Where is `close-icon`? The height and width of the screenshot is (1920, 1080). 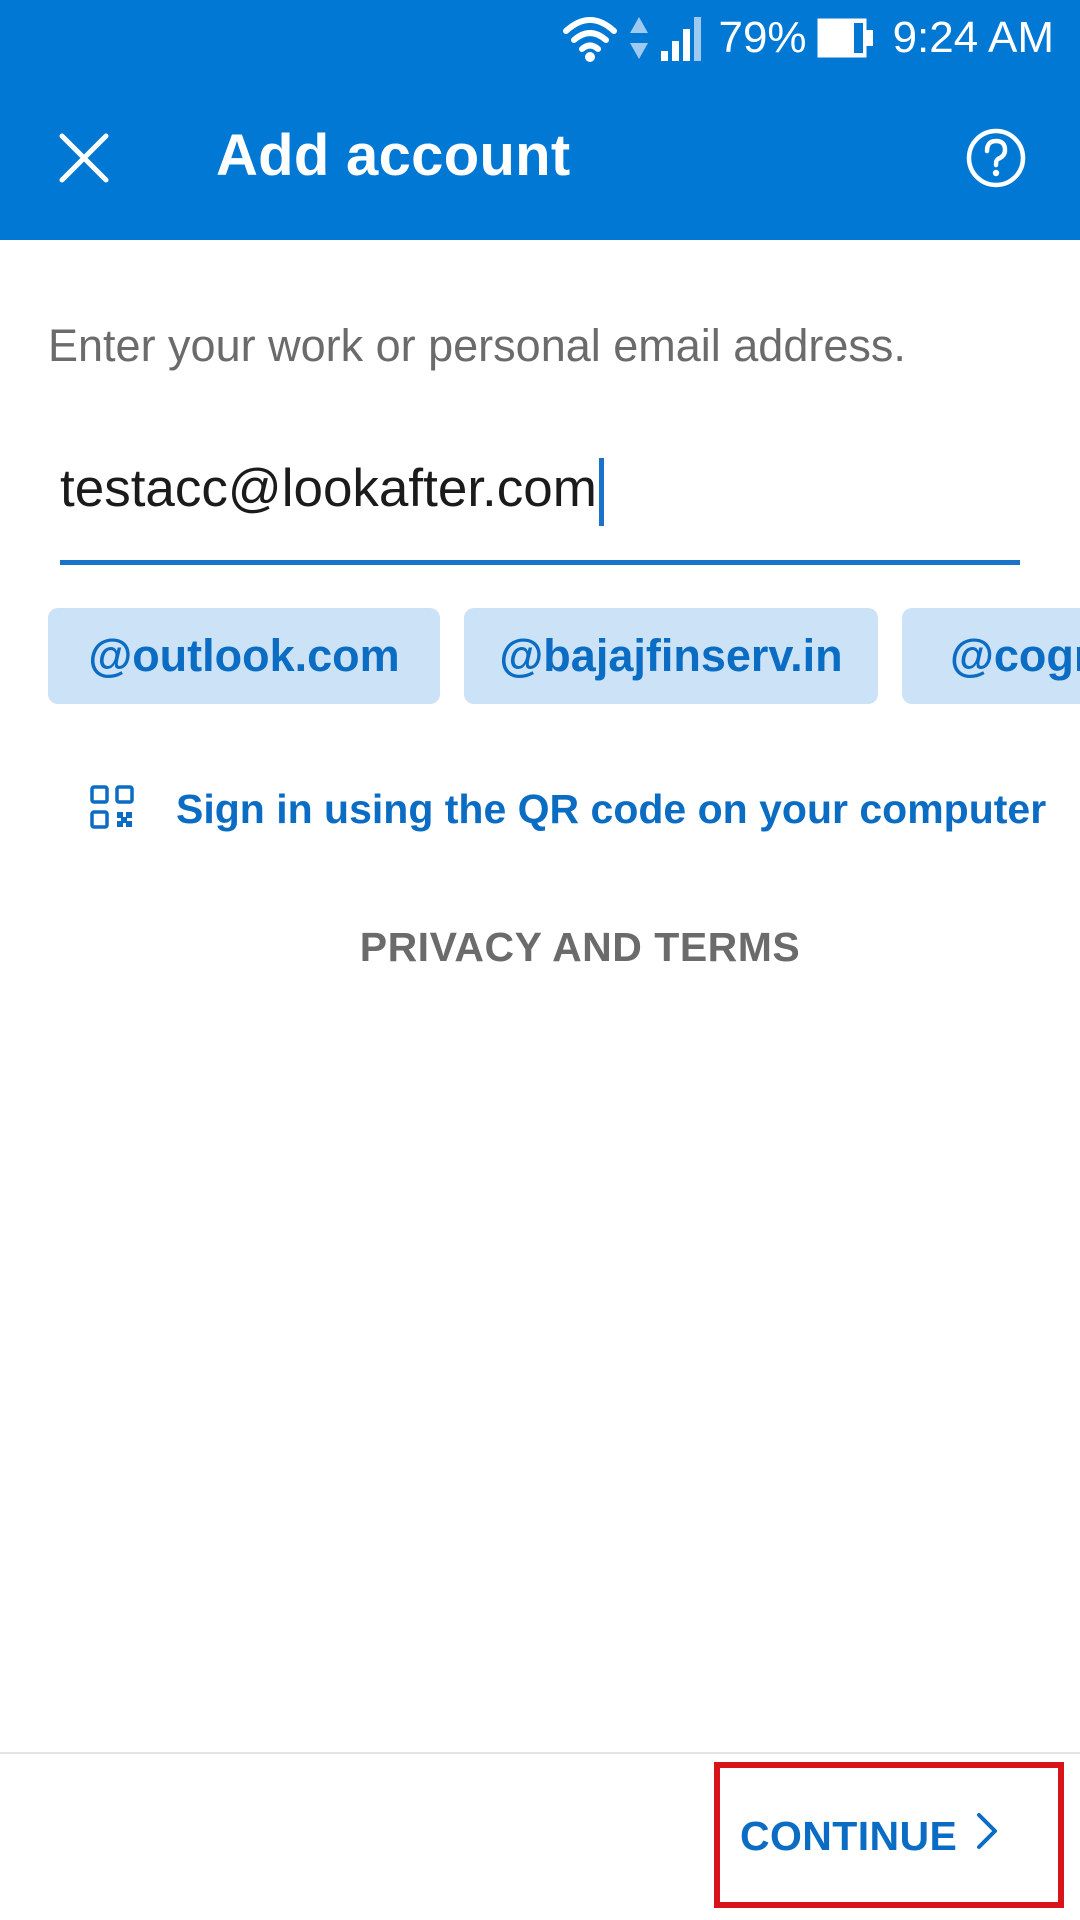
close-icon is located at coordinates (84, 160).